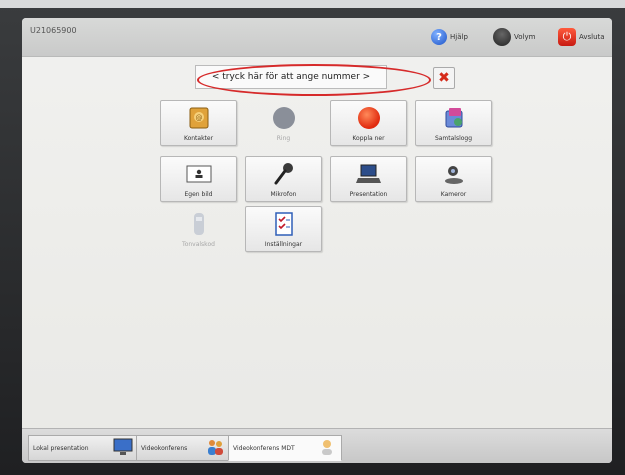 The image size is (625, 475). Describe the element at coordinates (502, 37) in the screenshot. I see `volume-icon` at that location.